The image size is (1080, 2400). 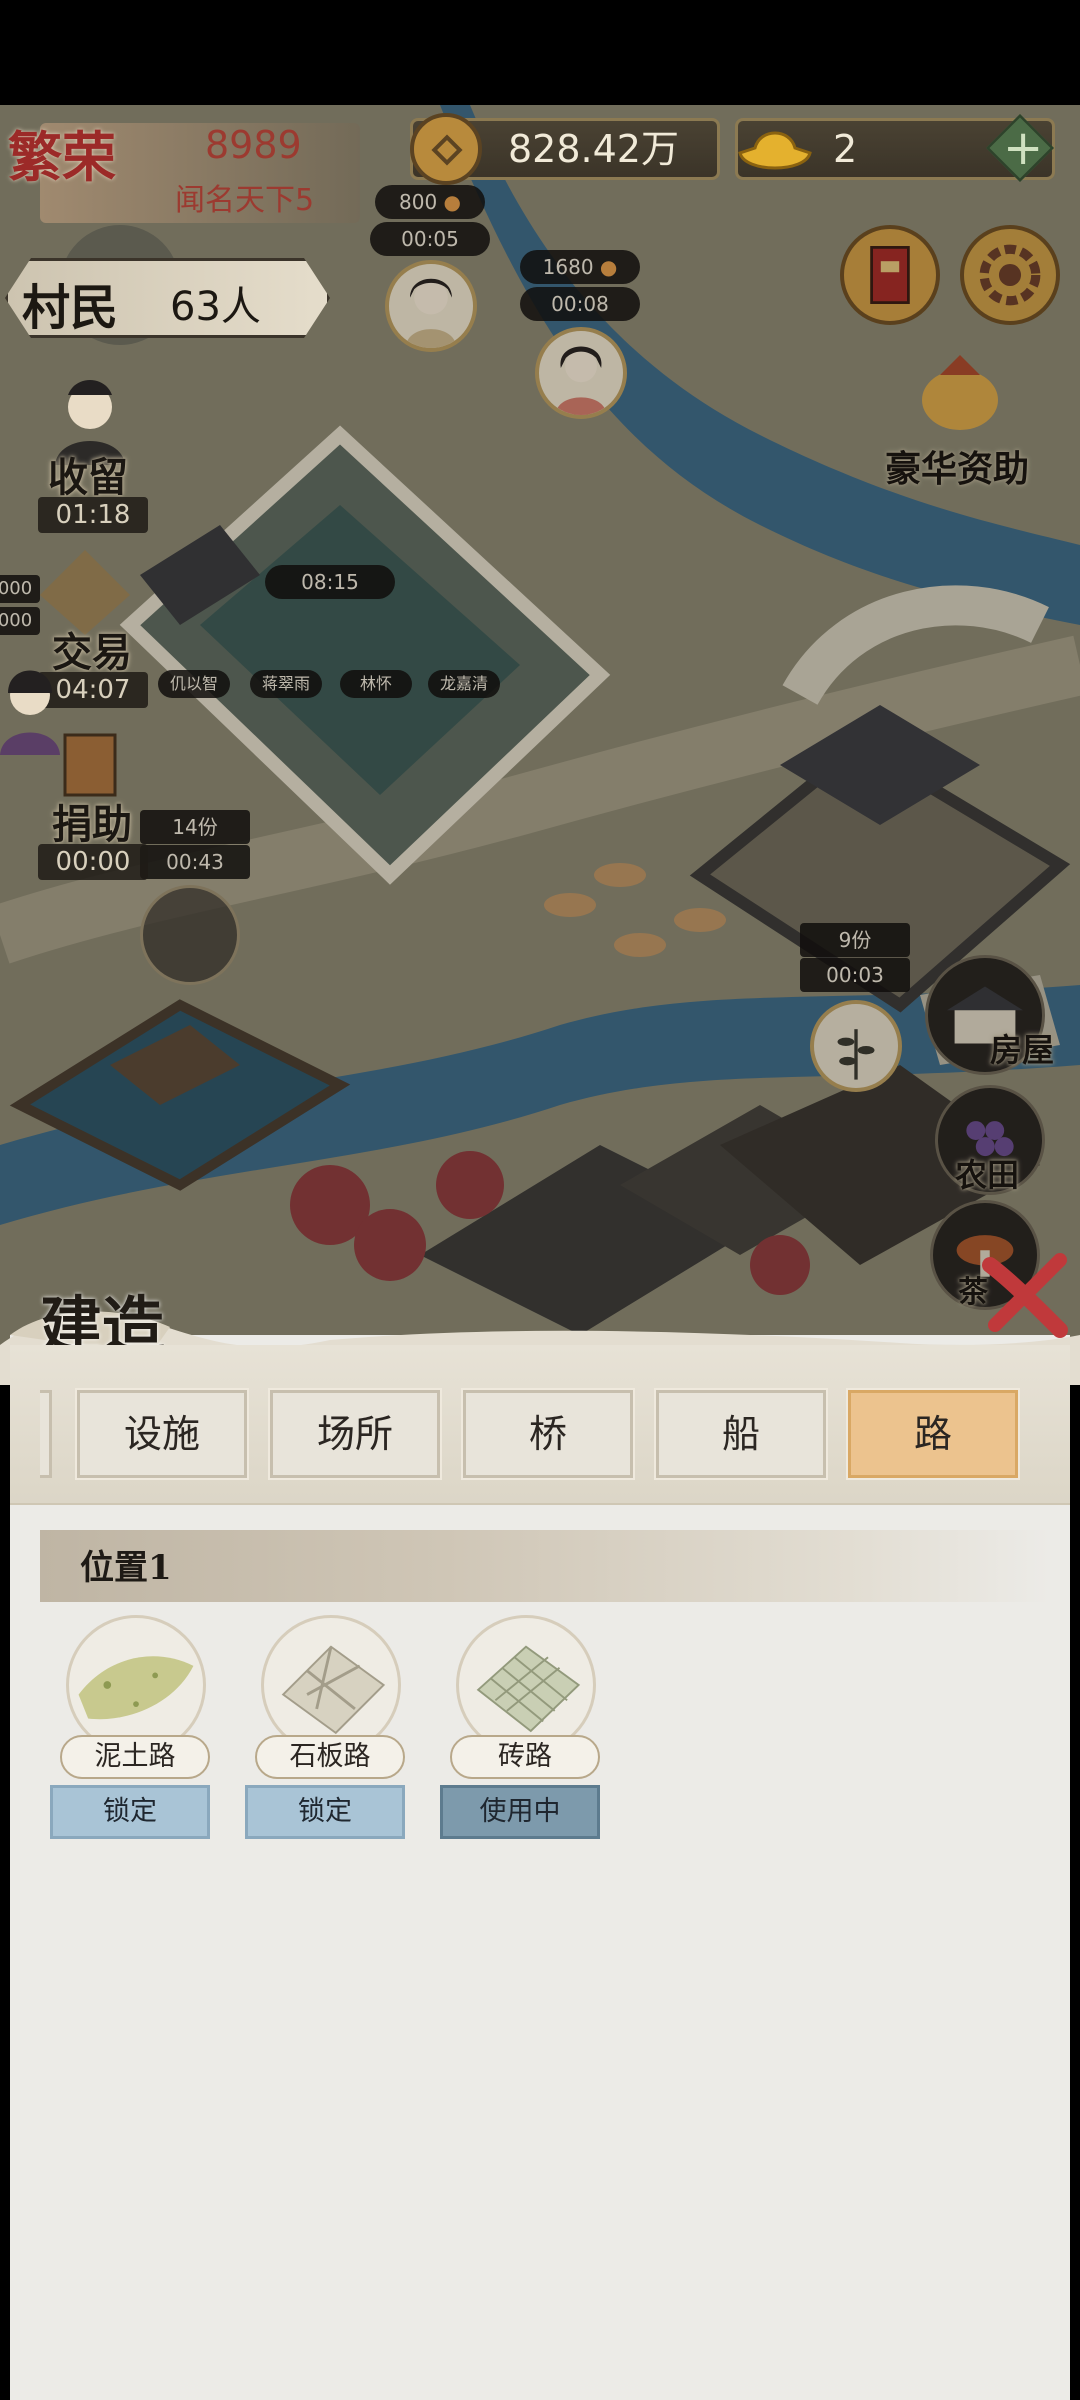 What do you see at coordinates (136, 1685) in the screenshot?
I see `dirt-road-icon` at bounding box center [136, 1685].